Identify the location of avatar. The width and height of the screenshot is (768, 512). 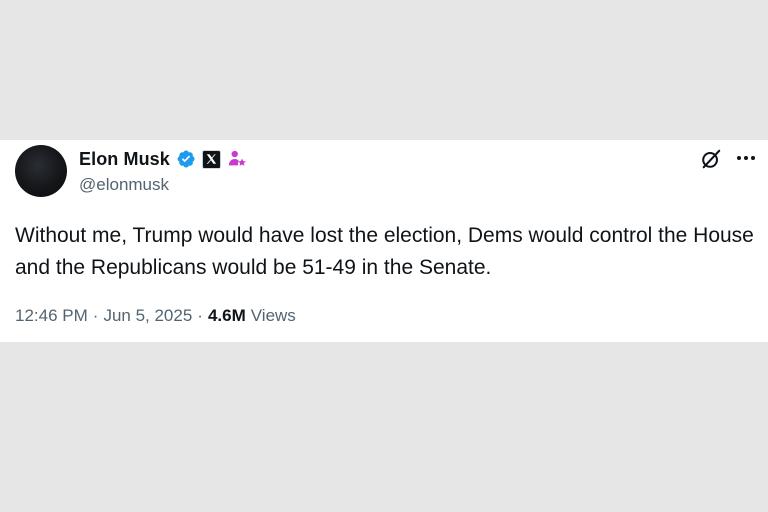
(41, 171).